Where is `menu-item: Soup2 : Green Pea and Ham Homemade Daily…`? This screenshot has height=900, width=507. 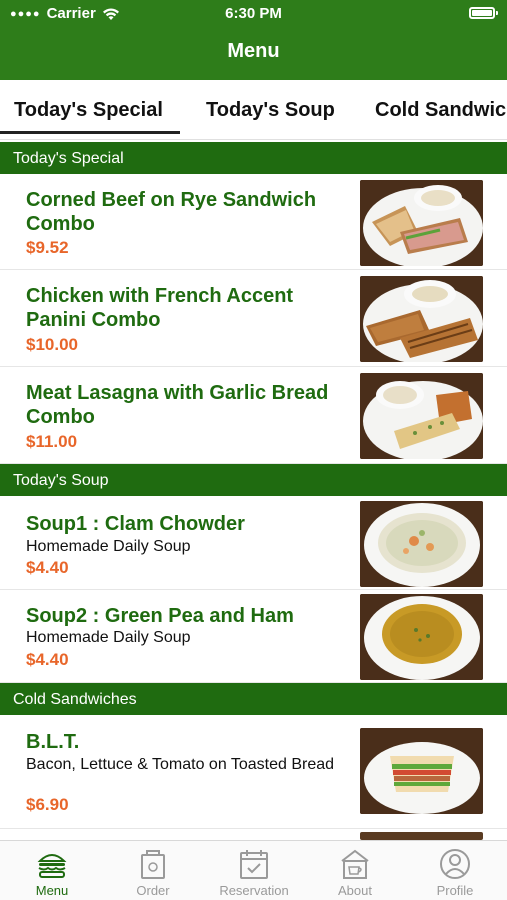 menu-item: Soup2 : Green Pea and Ham Homemade Daily… is located at coordinates (253, 636).